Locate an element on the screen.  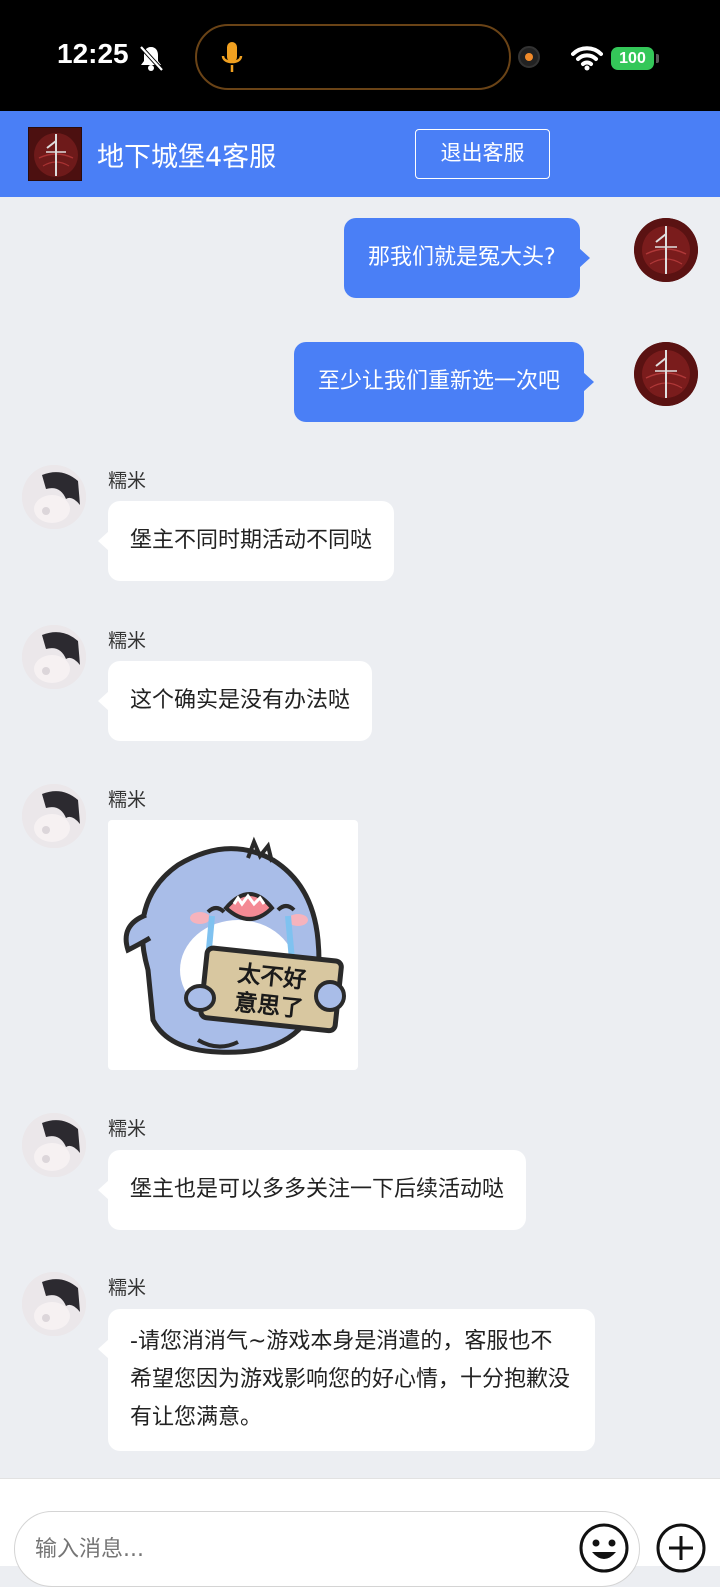
status-bar: 12:25 100 is located at coordinates (360, 55).